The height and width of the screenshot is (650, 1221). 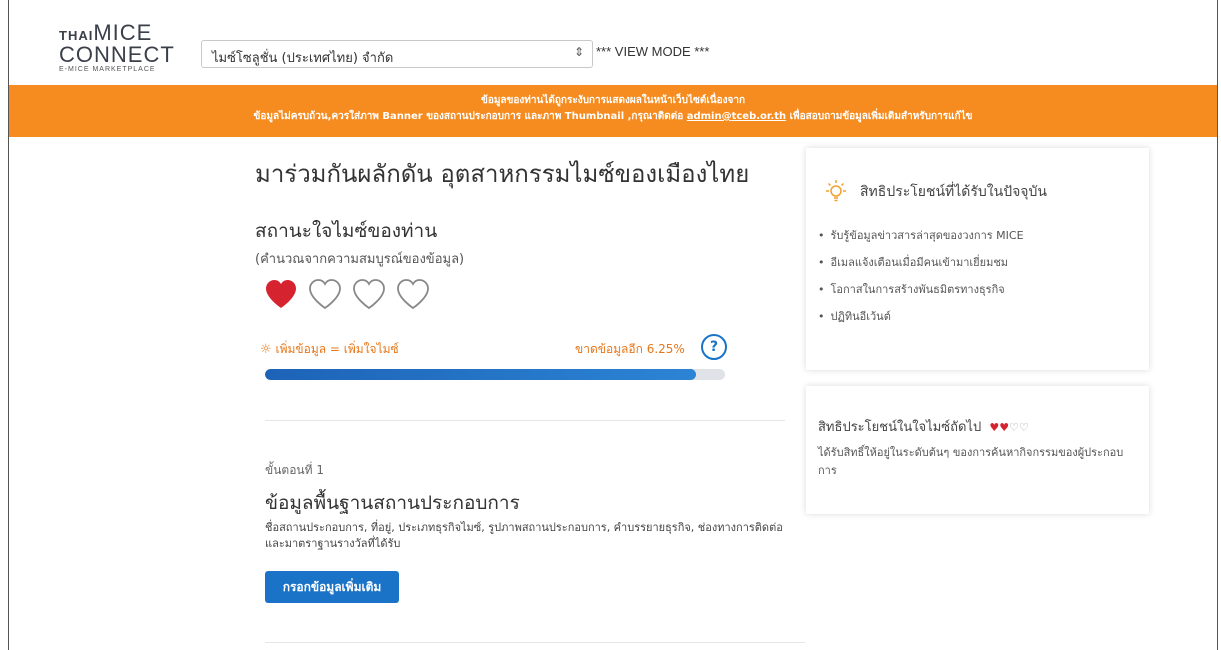 I want to click on list-item: โอกาสในการสร้างพันธมิตรทางธุรกิจ, so click(x=921, y=293).